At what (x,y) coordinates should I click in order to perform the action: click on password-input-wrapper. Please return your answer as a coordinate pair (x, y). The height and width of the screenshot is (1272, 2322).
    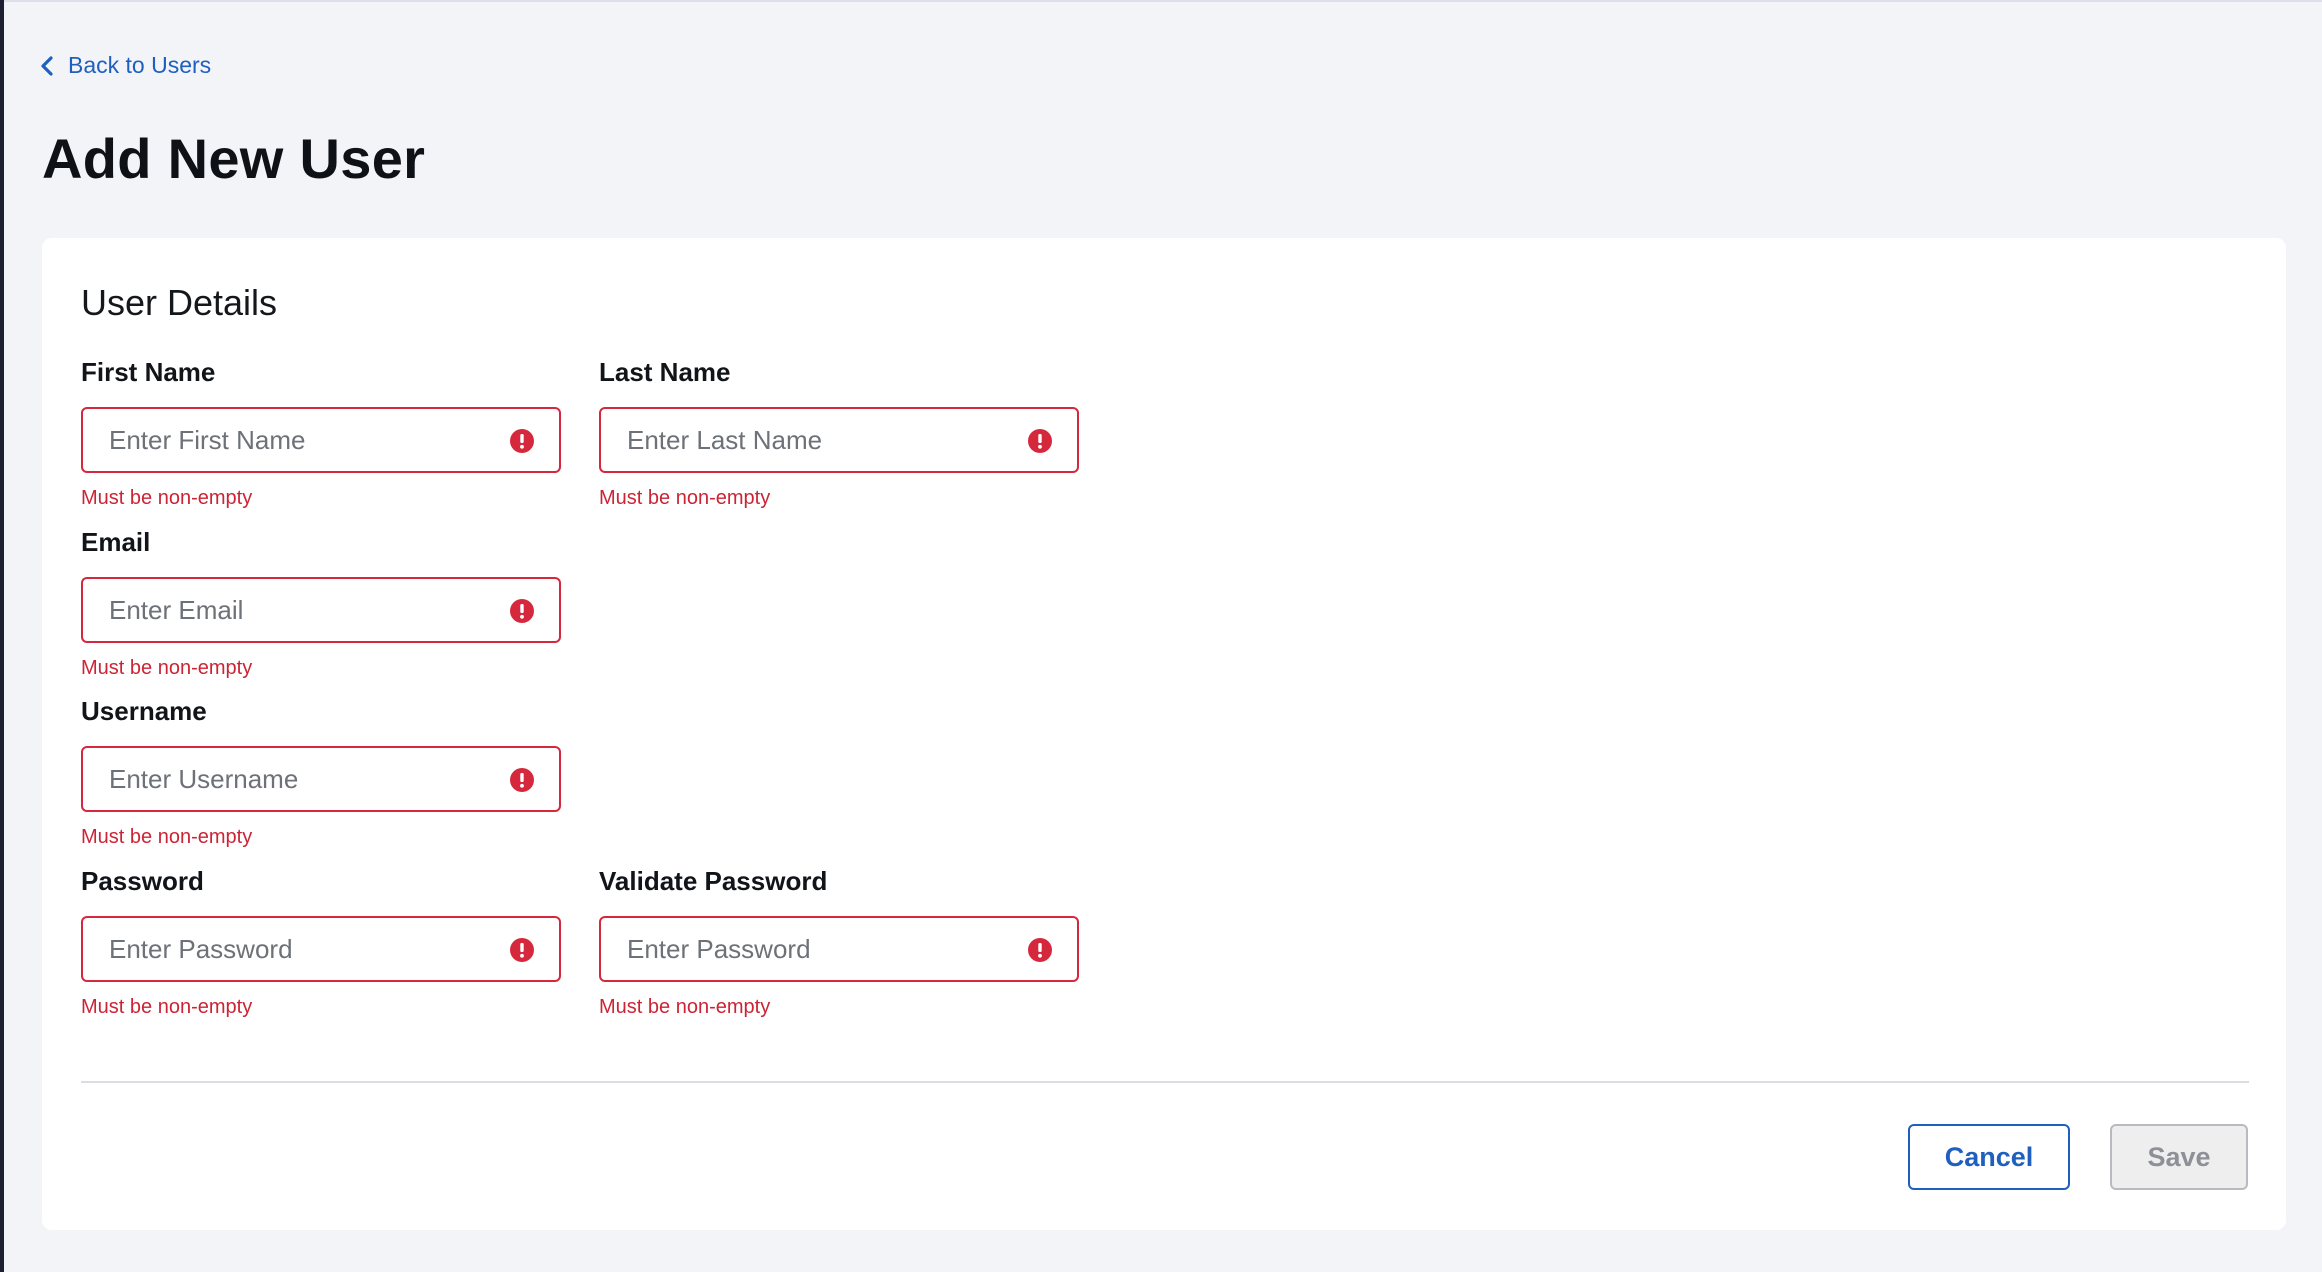
    Looking at the image, I should click on (321, 949).